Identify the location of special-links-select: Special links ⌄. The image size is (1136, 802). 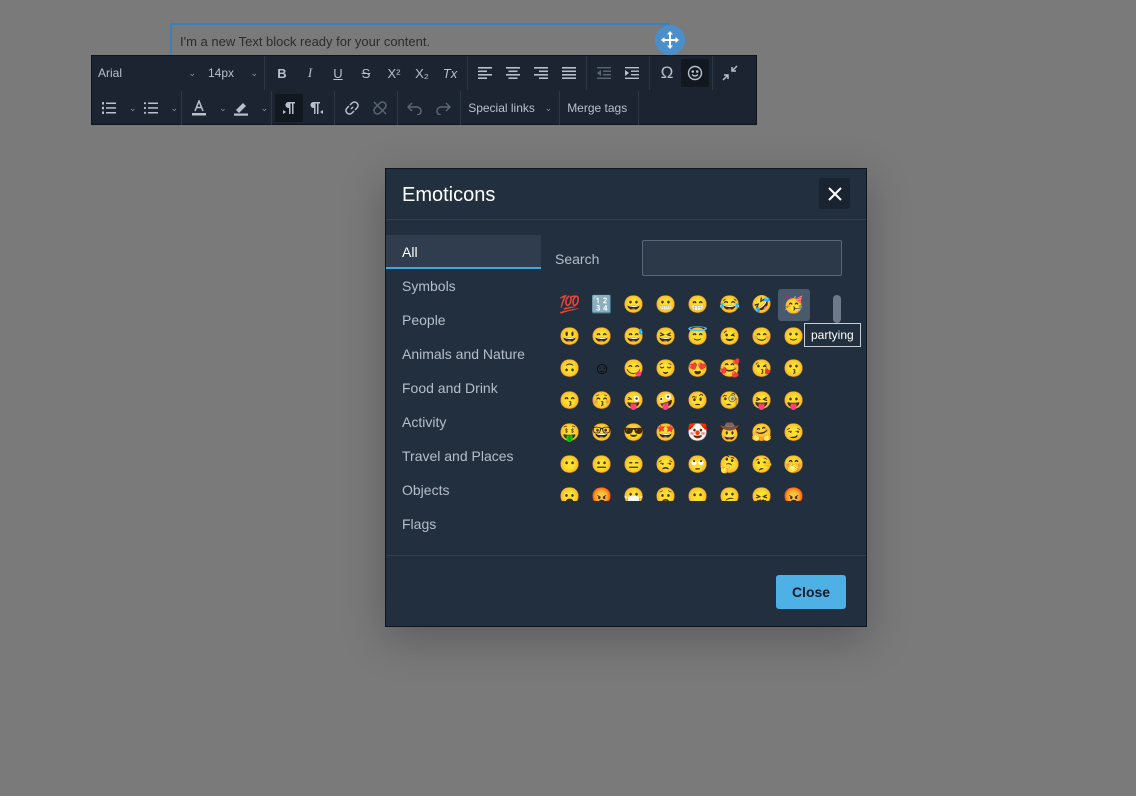
(510, 108).